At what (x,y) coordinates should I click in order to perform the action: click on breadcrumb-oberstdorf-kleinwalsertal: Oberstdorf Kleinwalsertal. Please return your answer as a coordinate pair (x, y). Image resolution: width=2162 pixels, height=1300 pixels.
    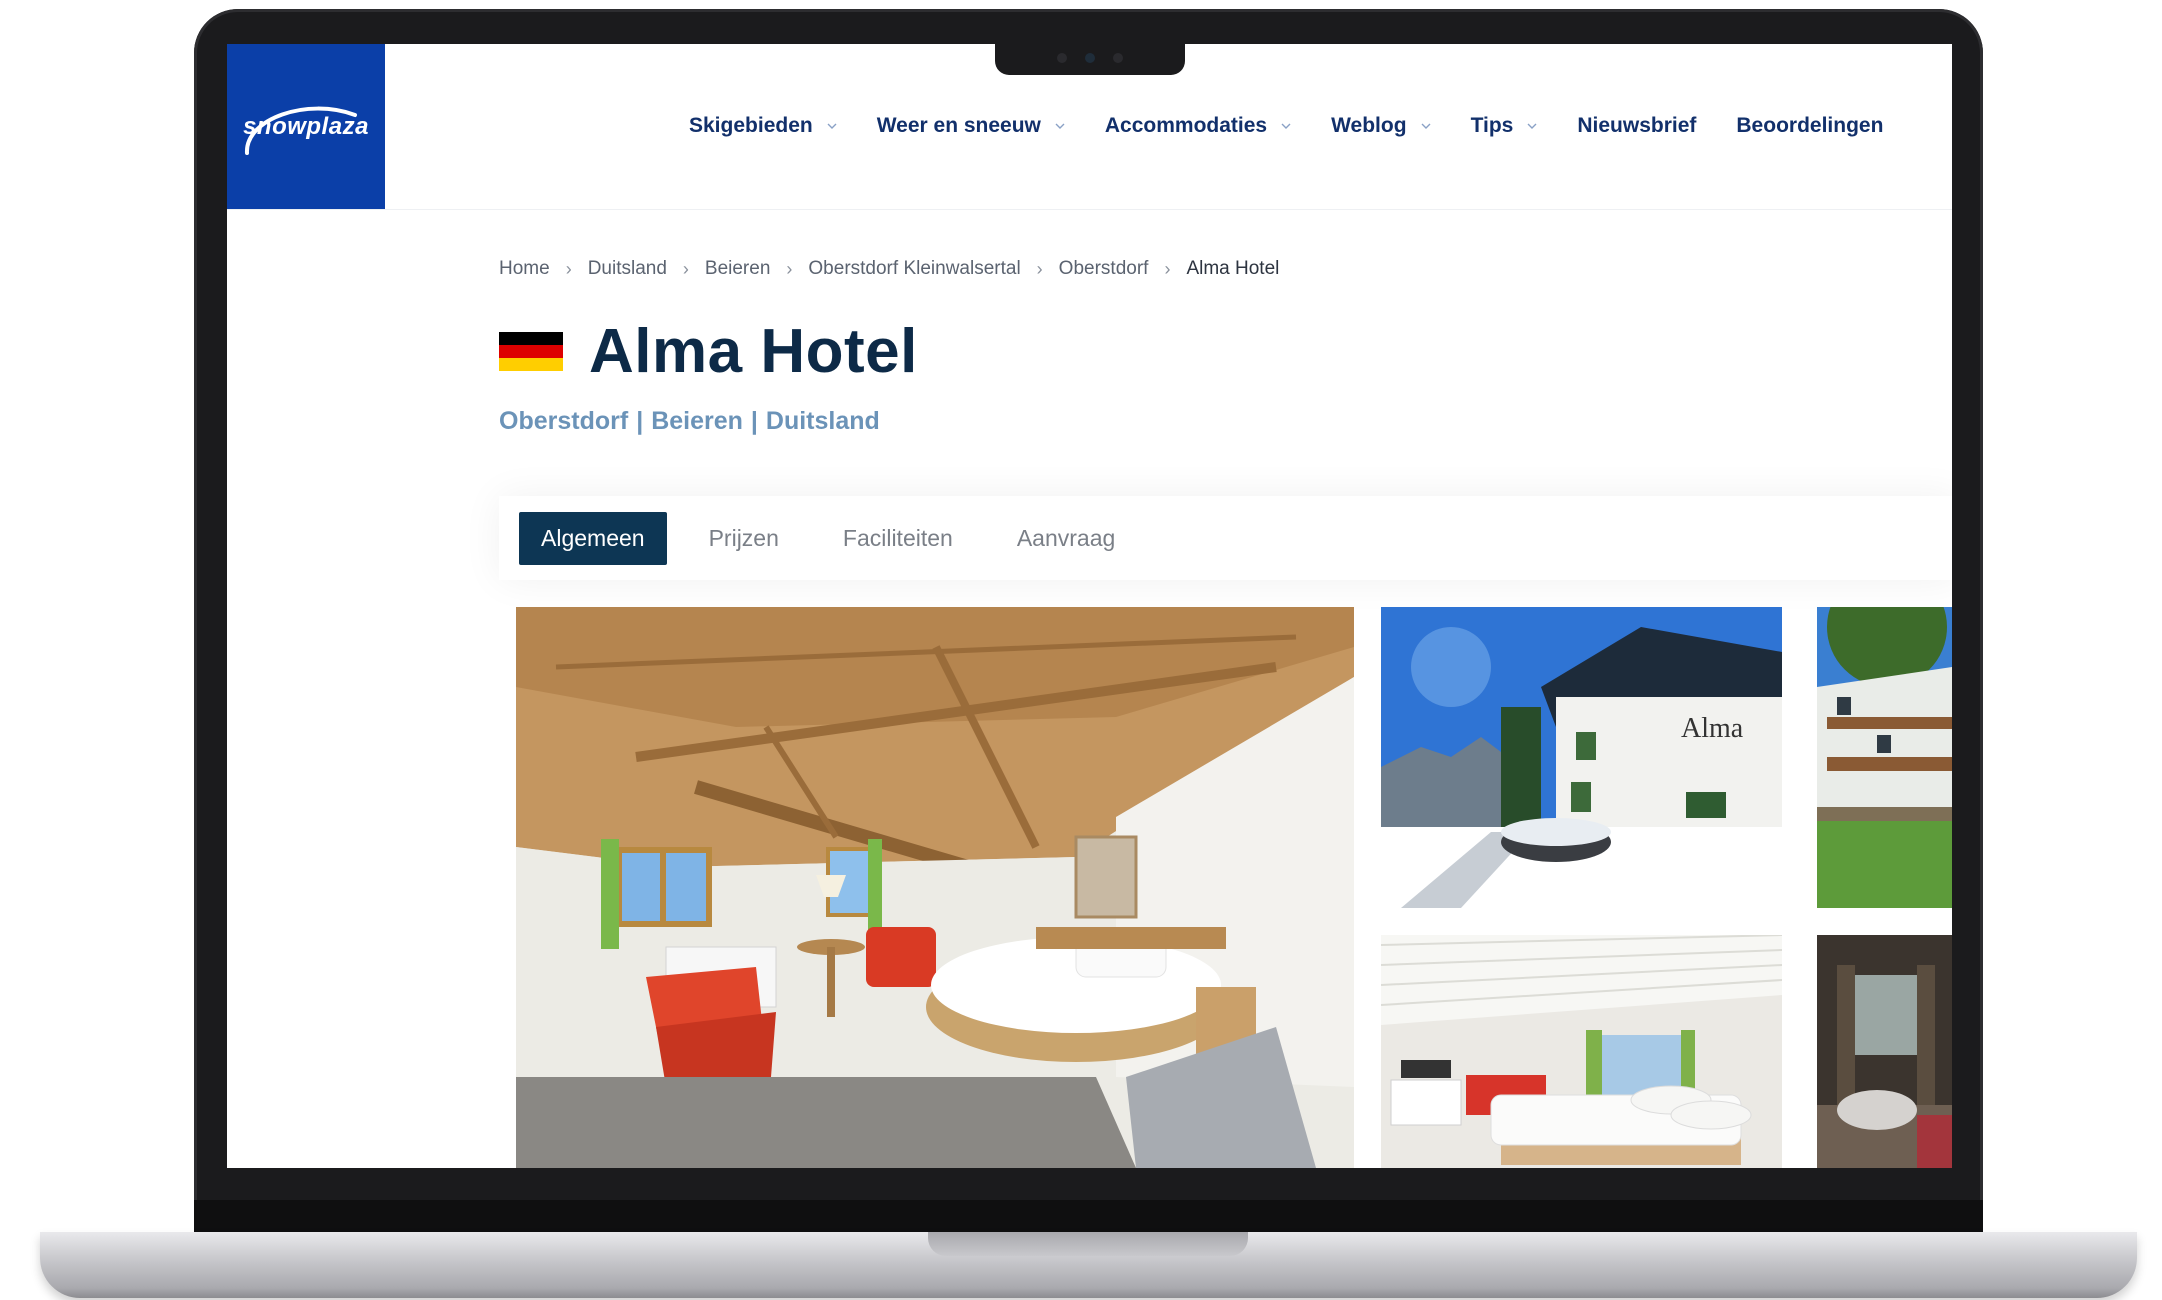
    Looking at the image, I should click on (914, 269).